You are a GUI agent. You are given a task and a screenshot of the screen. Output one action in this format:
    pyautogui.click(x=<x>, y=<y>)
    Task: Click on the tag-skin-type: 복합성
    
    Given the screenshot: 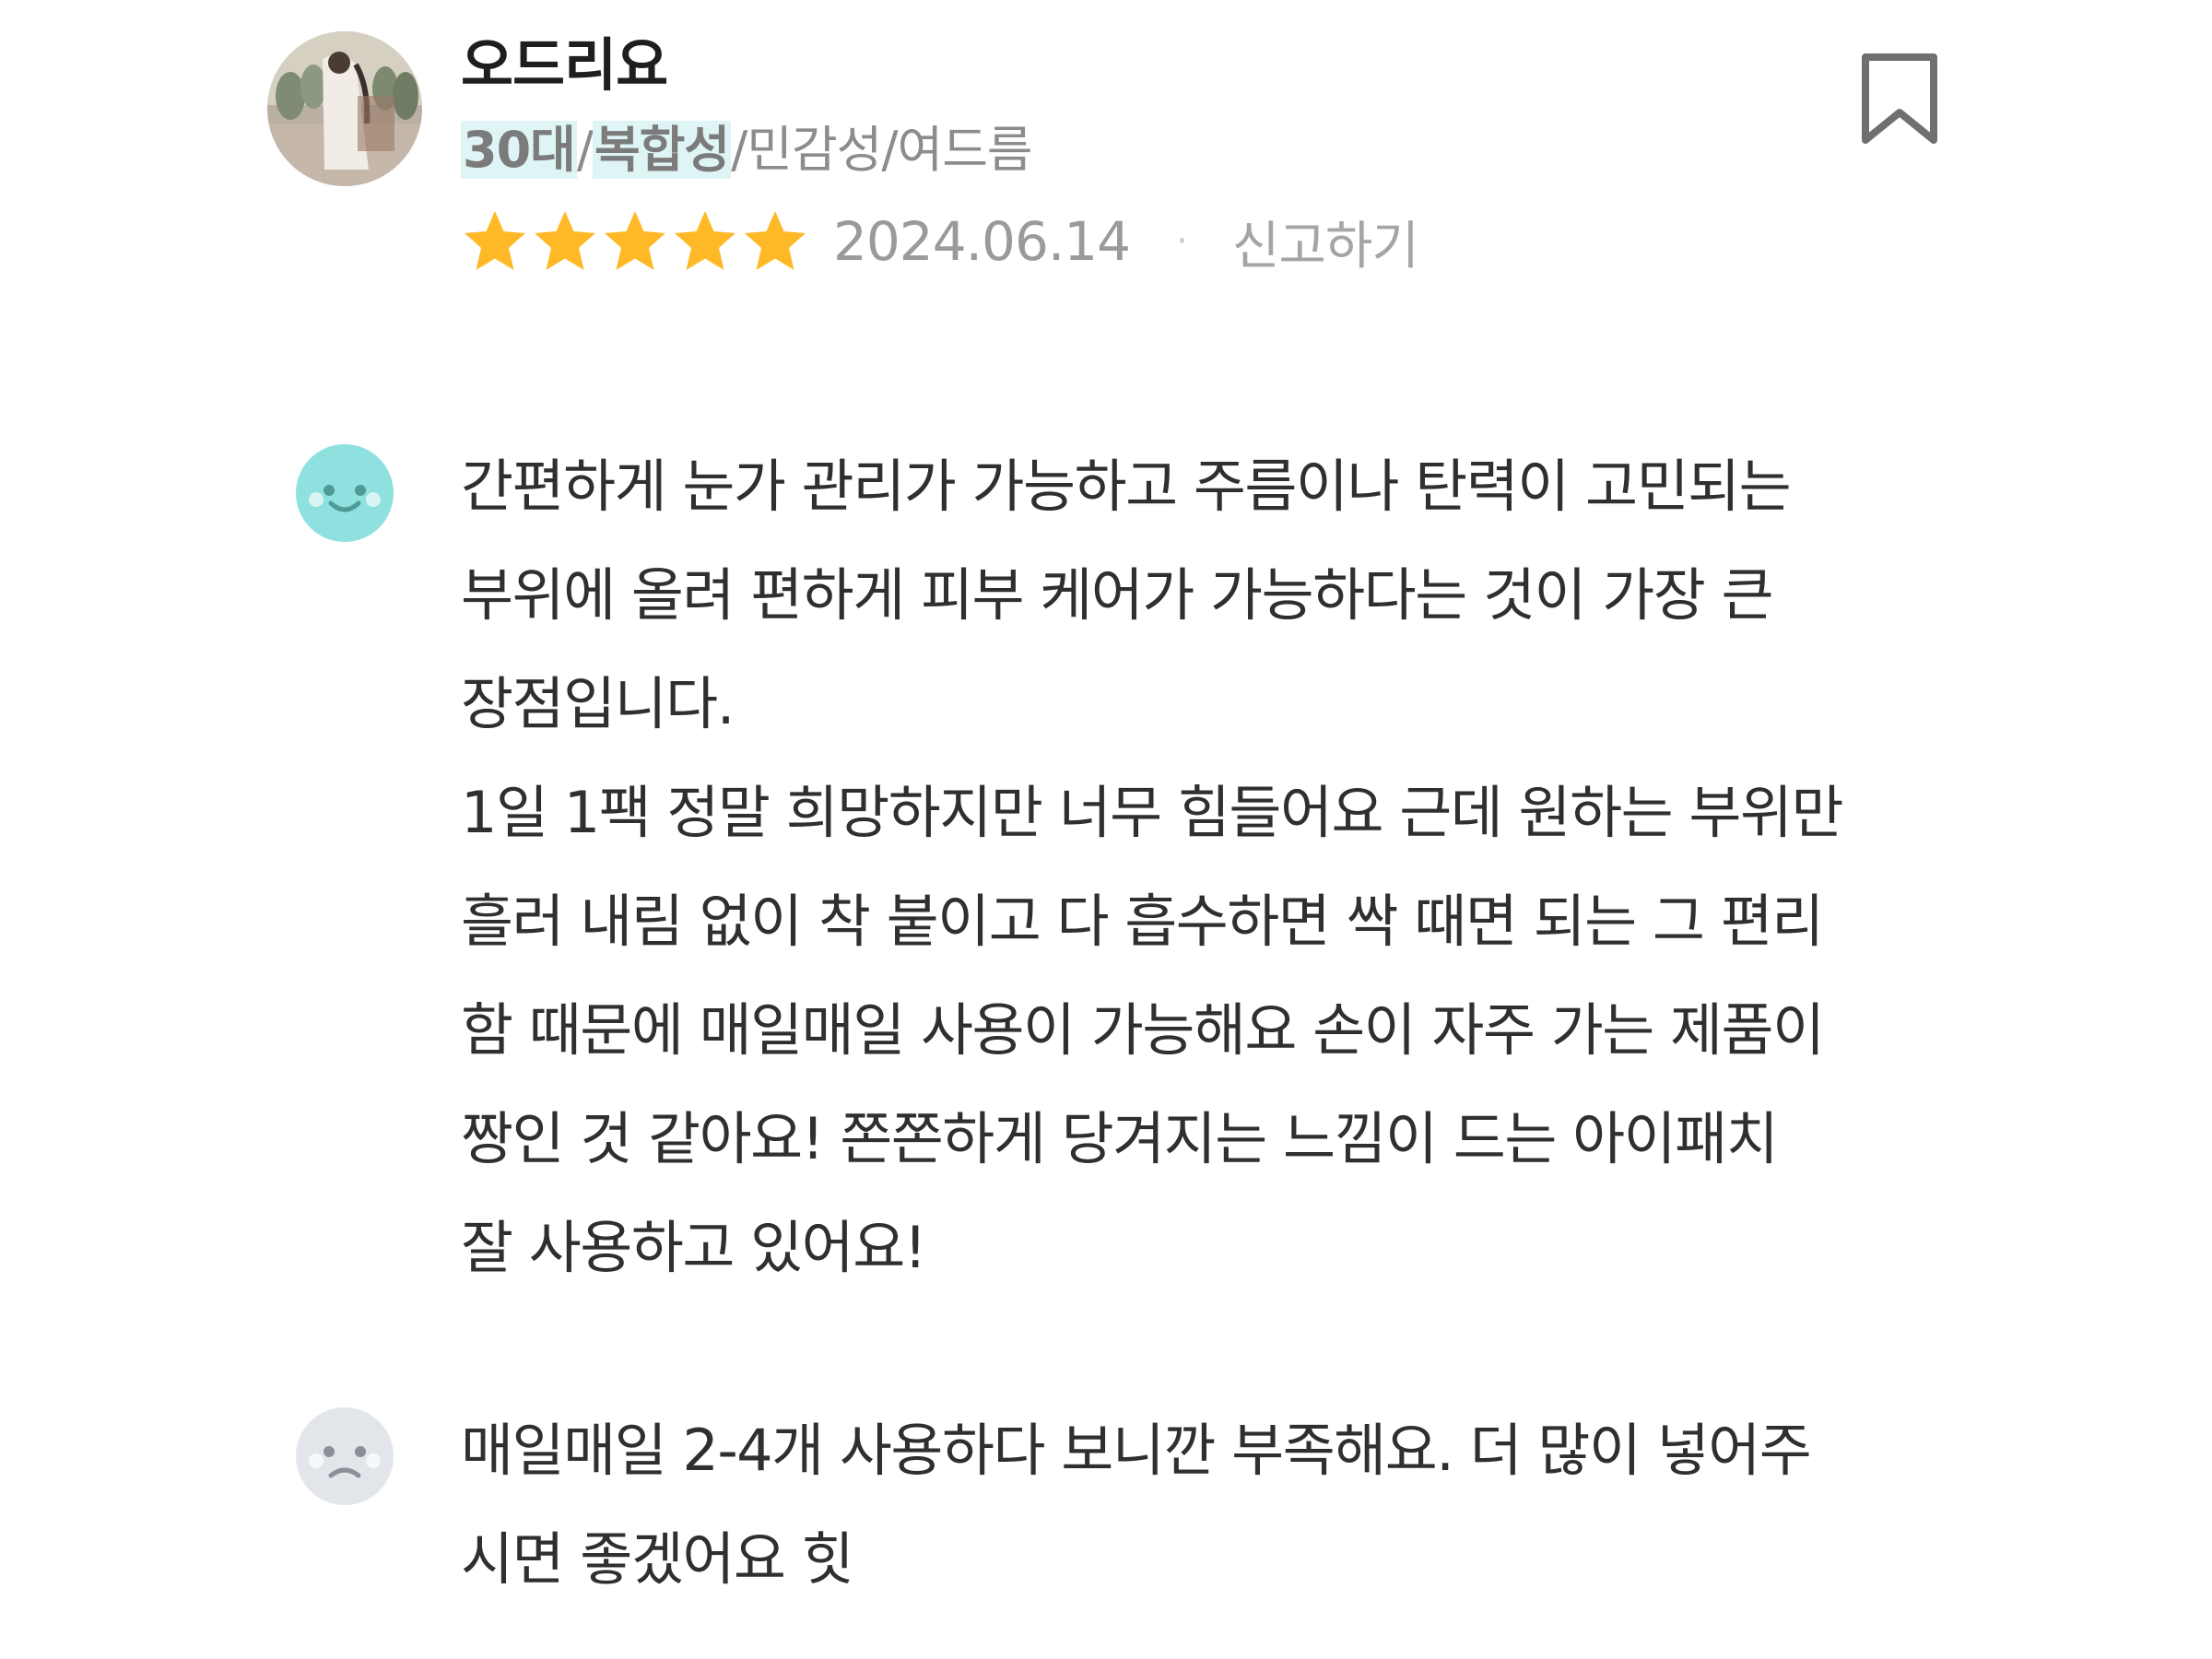 What is the action you would take?
    pyautogui.click(x=662, y=150)
    